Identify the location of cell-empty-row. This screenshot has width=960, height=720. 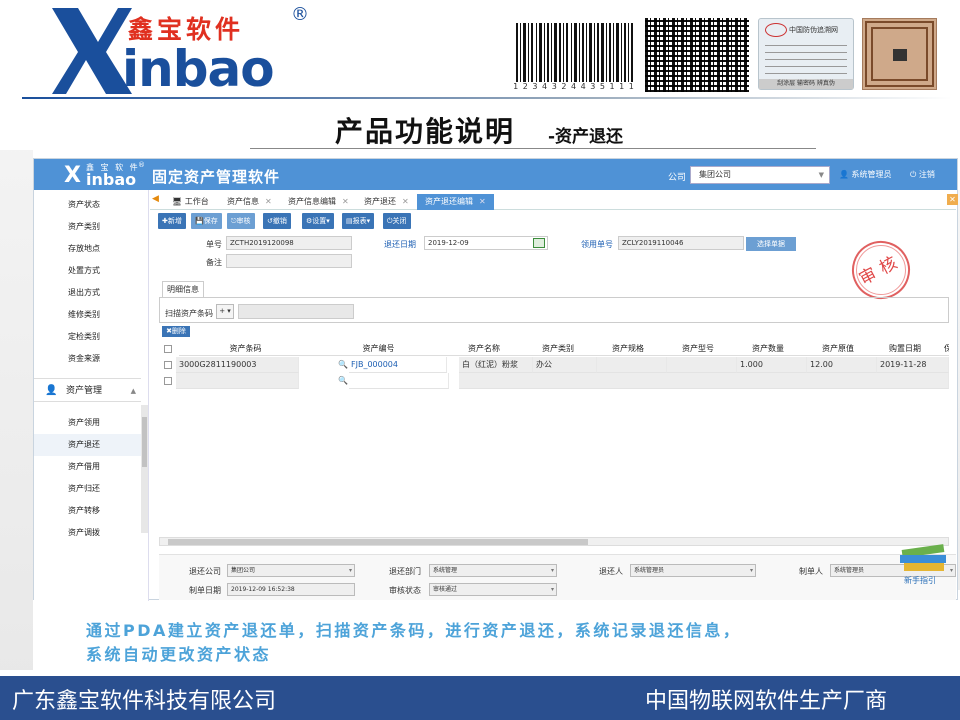
(704, 381).